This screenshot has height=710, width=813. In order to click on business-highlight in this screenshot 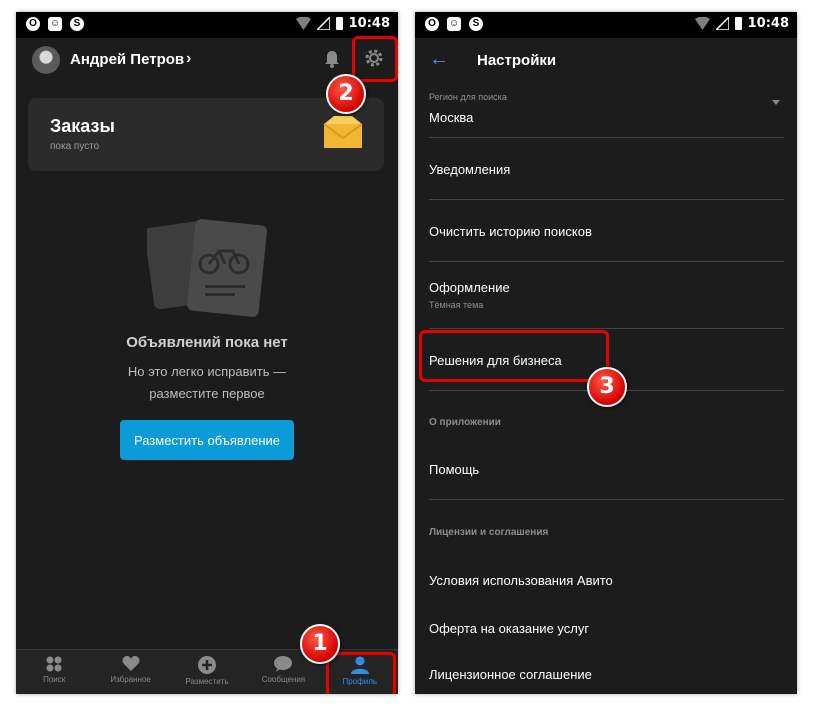, I will do `click(514, 356)`.